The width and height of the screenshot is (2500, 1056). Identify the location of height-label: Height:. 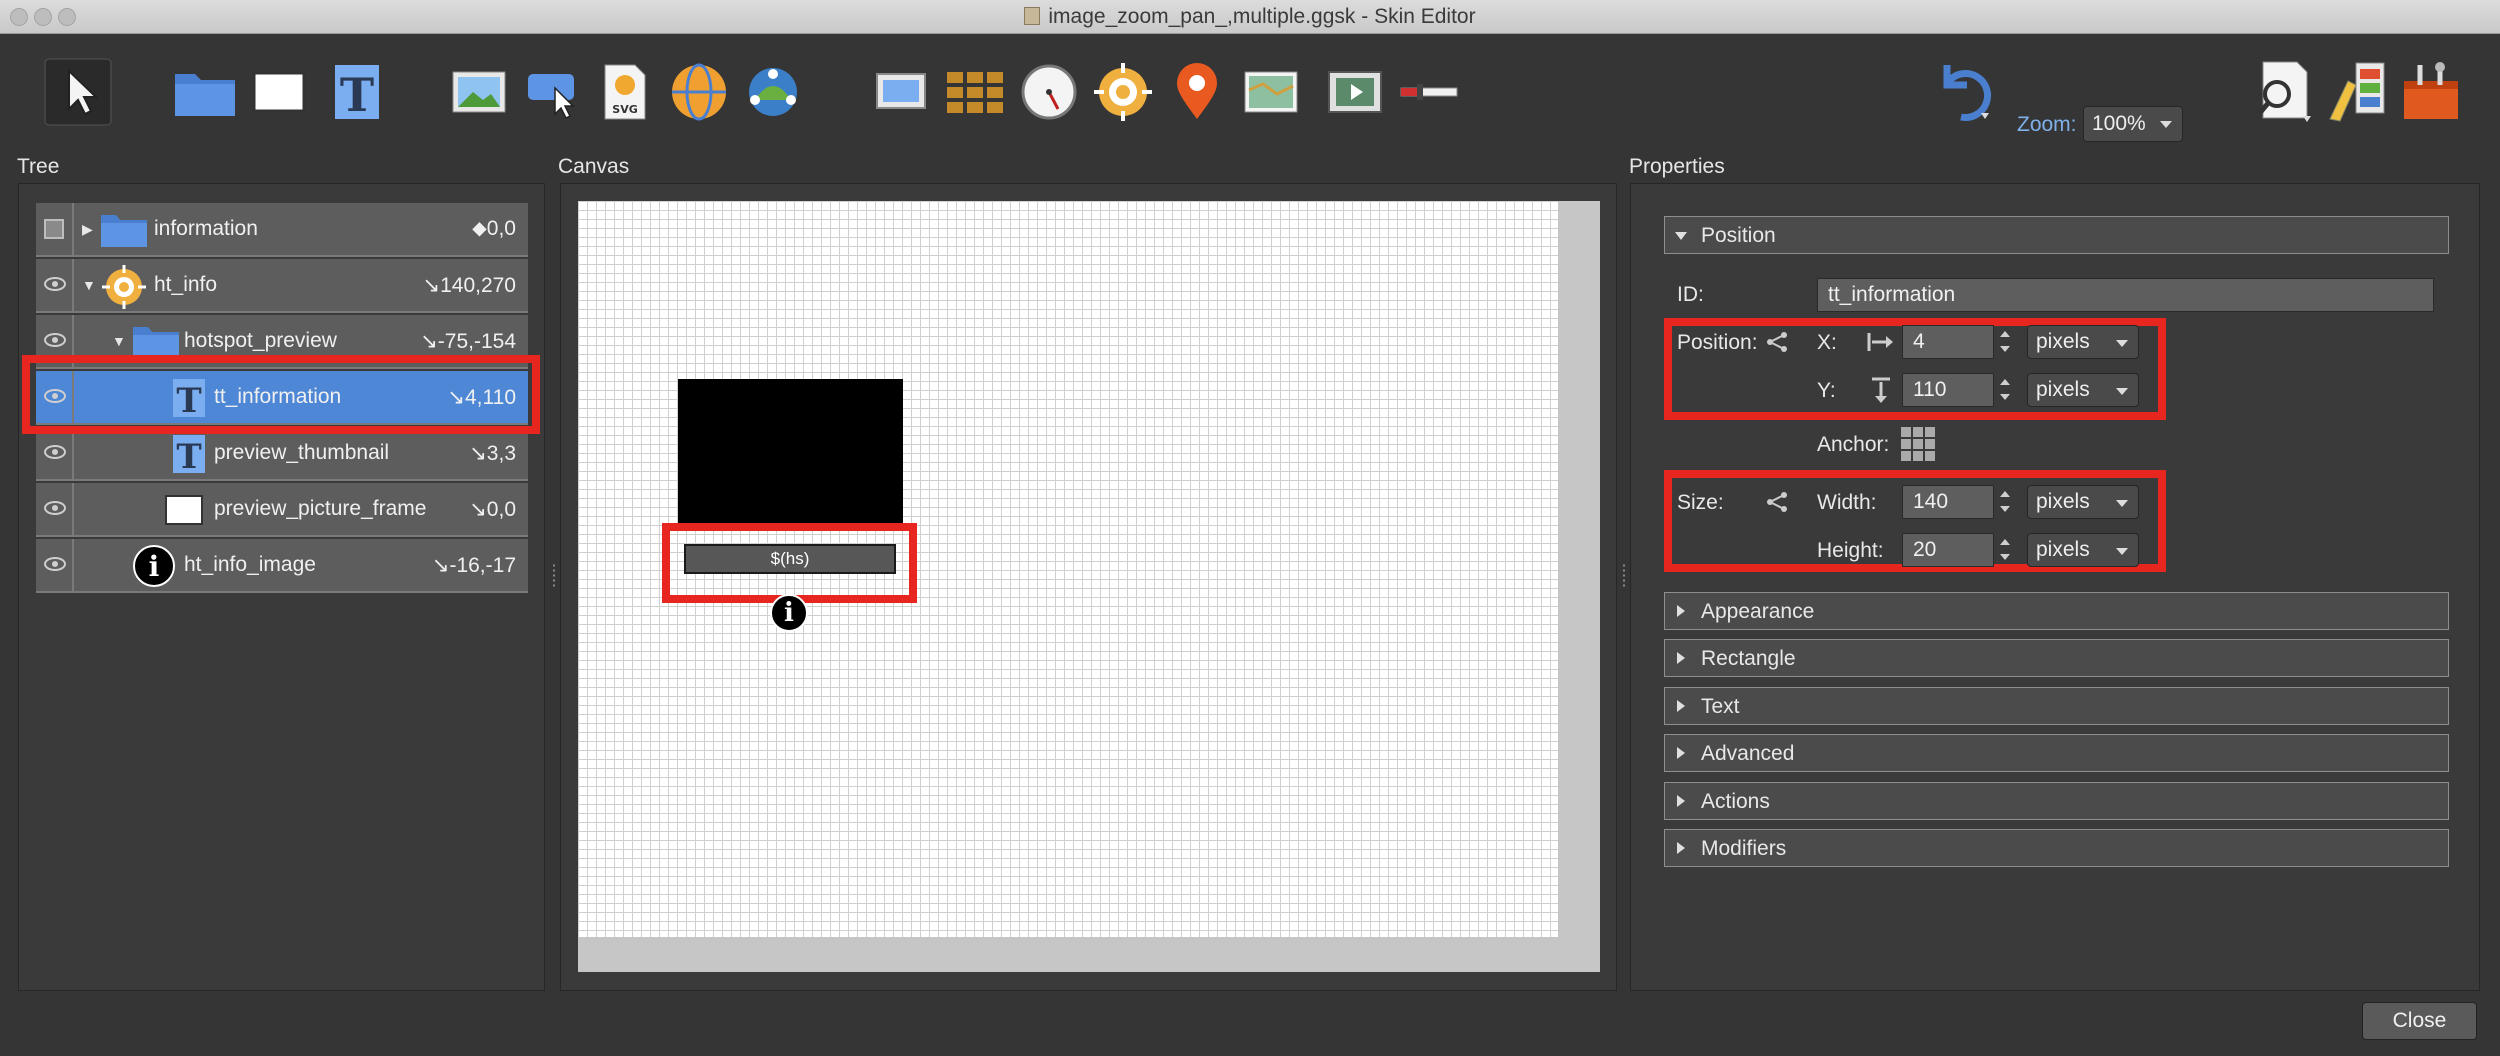
(1850, 550).